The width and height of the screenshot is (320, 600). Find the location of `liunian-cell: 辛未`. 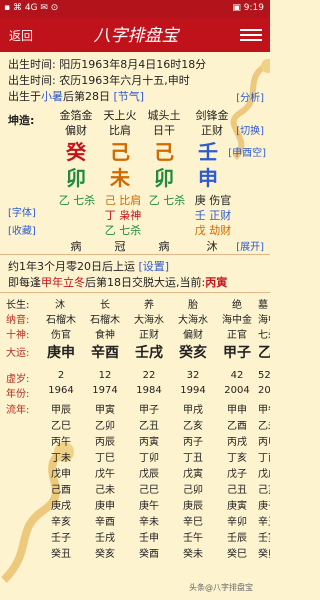

liunian-cell: 辛未 is located at coordinates (149, 522).